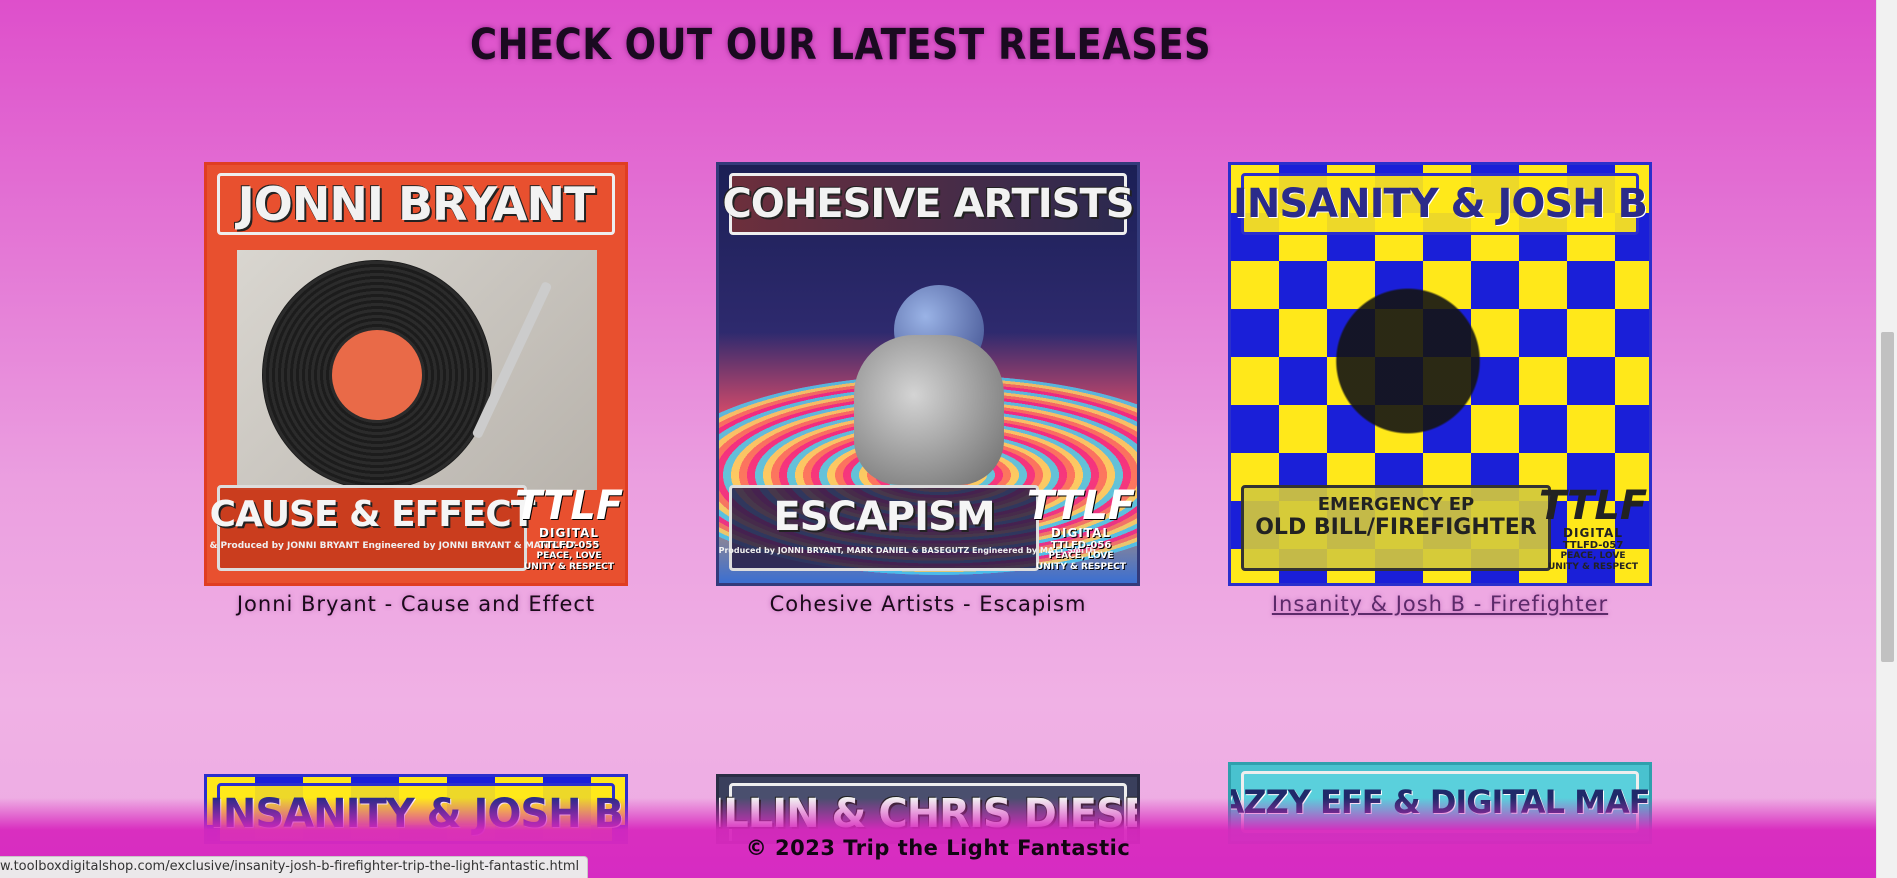 This screenshot has height=878, width=1897. Describe the element at coordinates (928, 204) in the screenshot. I see `cover-artist-text: COHESIVE ARTISTS` at that location.